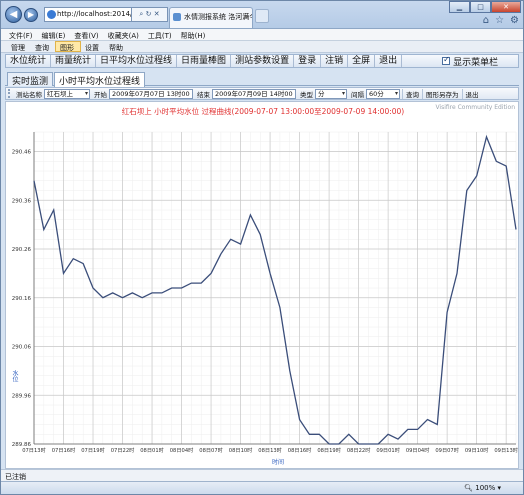 The width and height of the screenshot is (524, 495). I want to click on address-tools: ⌕ ↻ ✕, so click(150, 14).